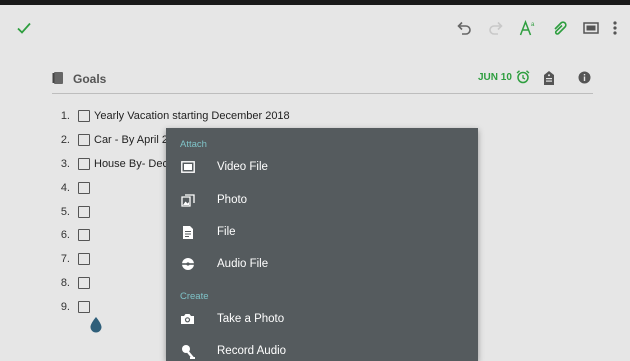 The width and height of the screenshot is (630, 361). I want to click on overflow-menu-icon, so click(615, 27).